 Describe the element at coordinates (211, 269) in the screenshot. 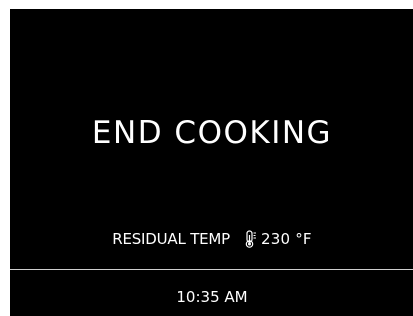

I see `divider` at that location.